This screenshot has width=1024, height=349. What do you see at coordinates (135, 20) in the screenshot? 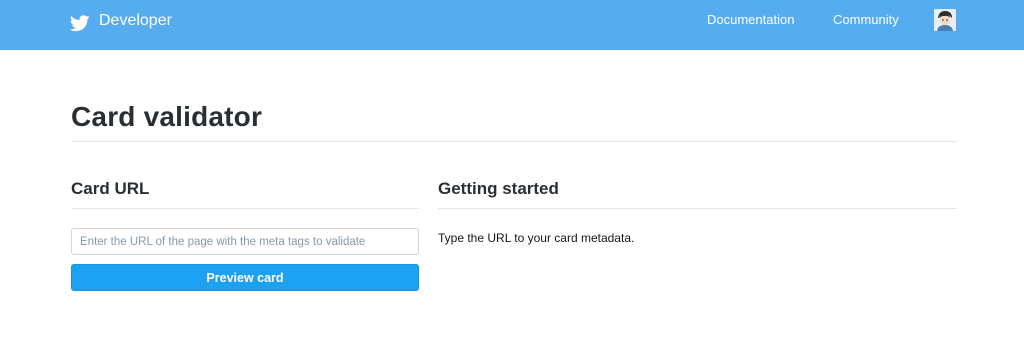
I see `developer-brand-label: Developer` at bounding box center [135, 20].